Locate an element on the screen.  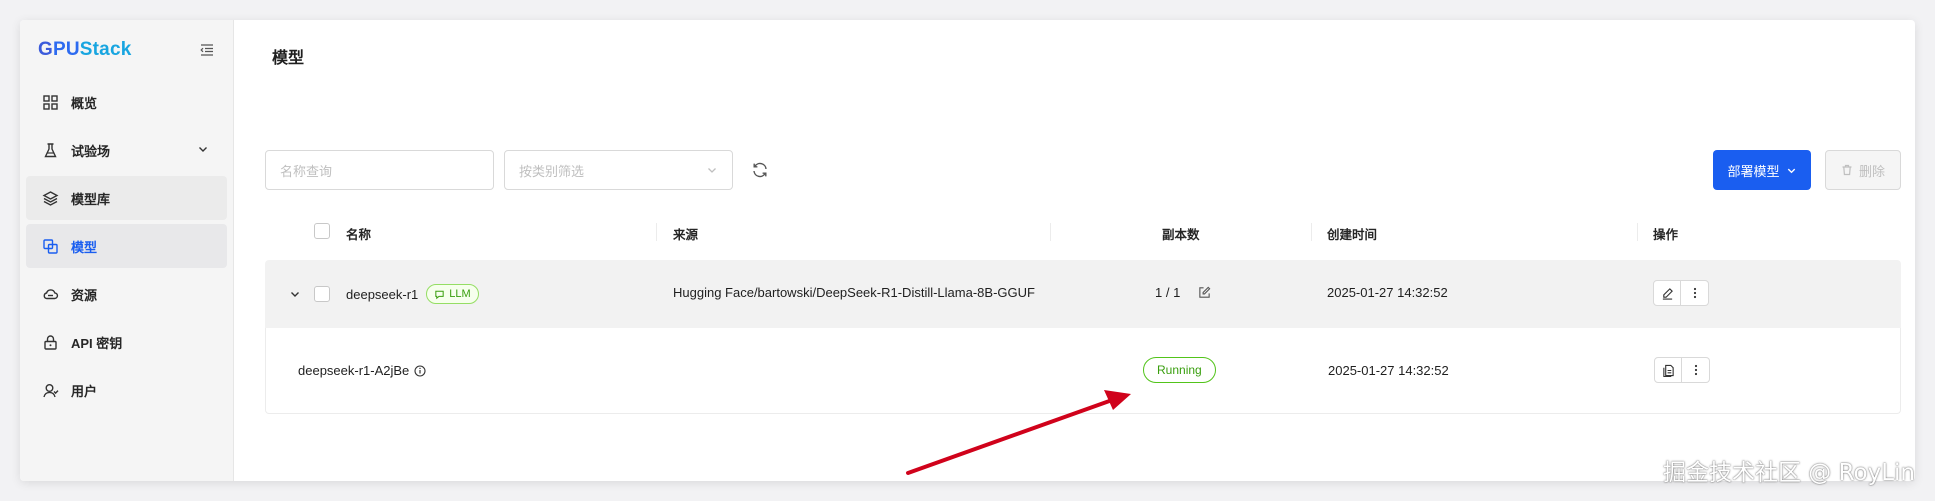
sidebar-item-label: 资源 is located at coordinates (84, 295).